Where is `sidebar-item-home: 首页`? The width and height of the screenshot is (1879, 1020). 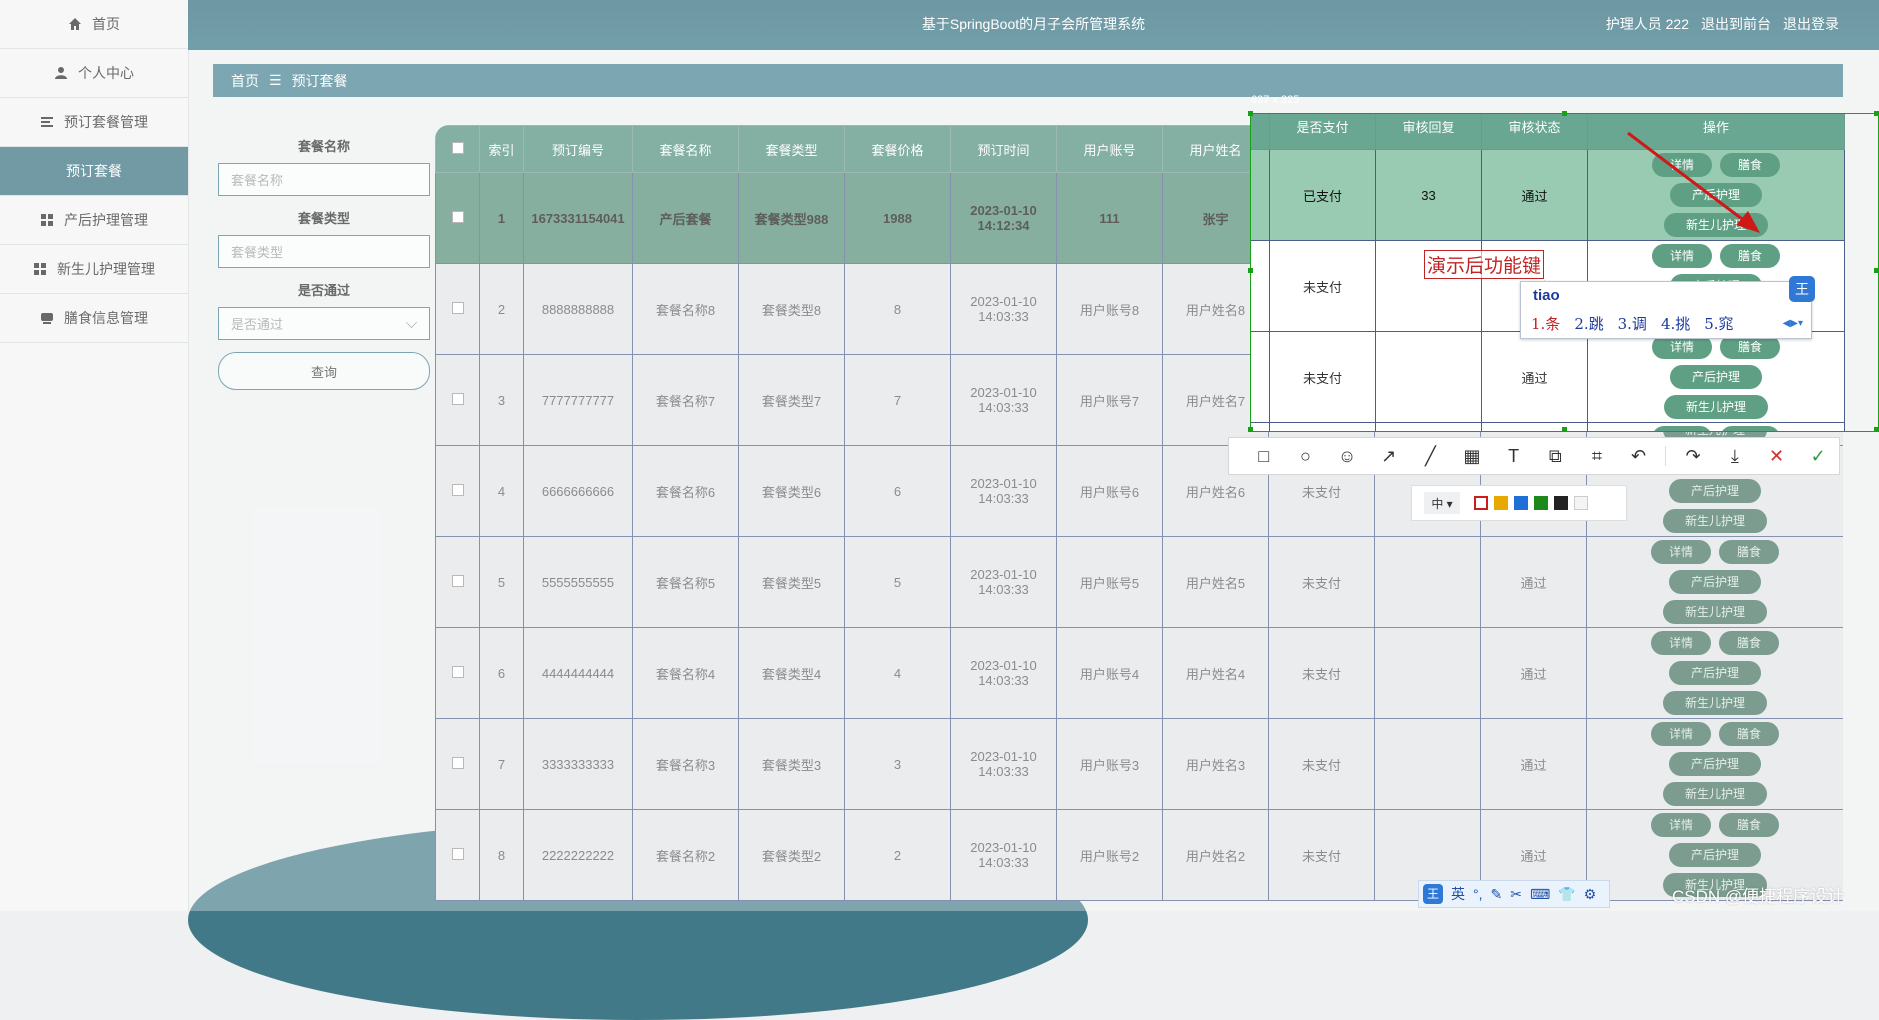 sidebar-item-home: 首页 is located at coordinates (94, 24).